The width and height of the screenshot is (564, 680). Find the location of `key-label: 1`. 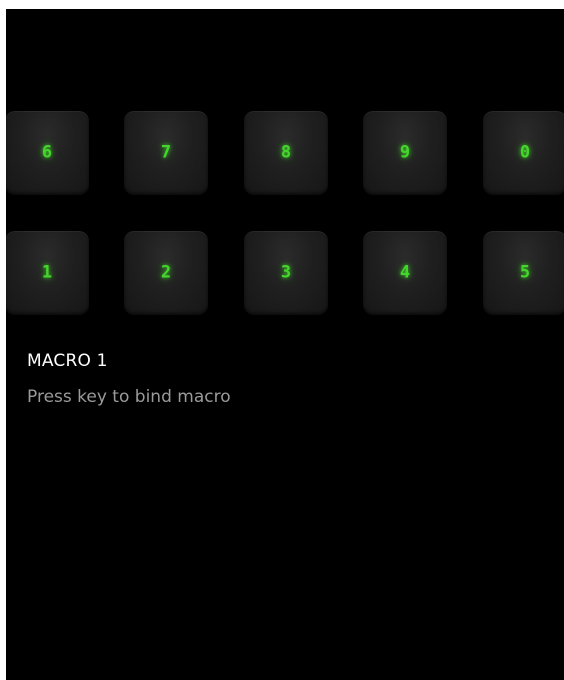

key-label: 1 is located at coordinates (47, 272).